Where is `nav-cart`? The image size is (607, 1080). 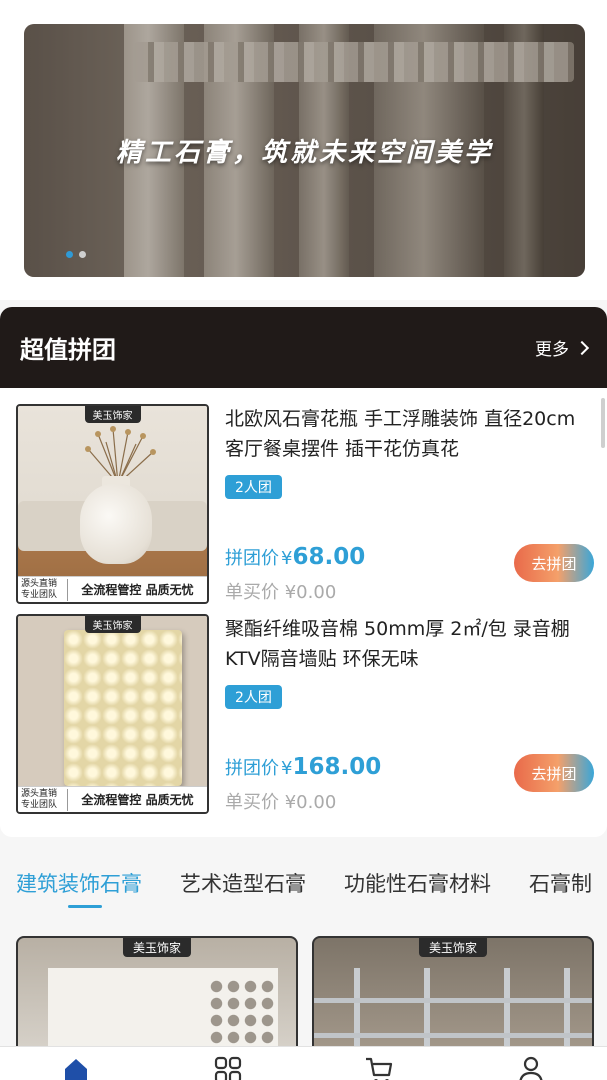 nav-cart is located at coordinates (379, 1063).